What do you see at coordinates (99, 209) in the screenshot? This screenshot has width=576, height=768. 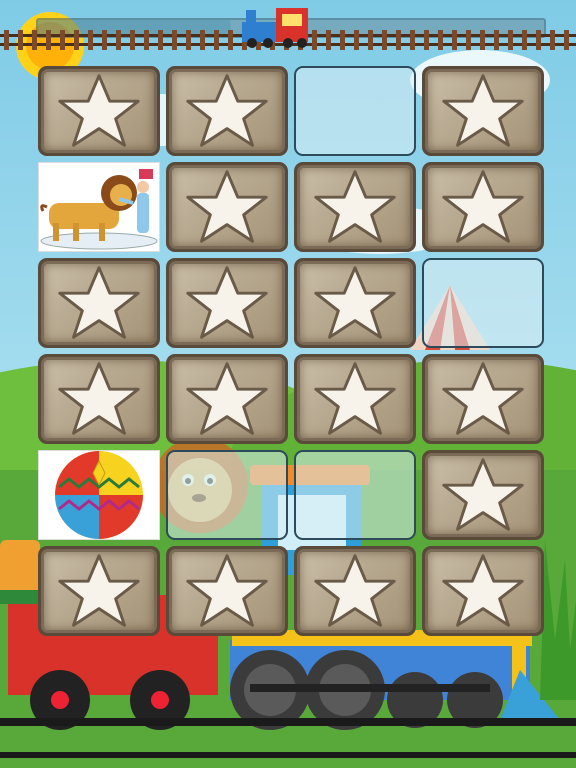 I see `lion-tamer-picture` at bounding box center [99, 209].